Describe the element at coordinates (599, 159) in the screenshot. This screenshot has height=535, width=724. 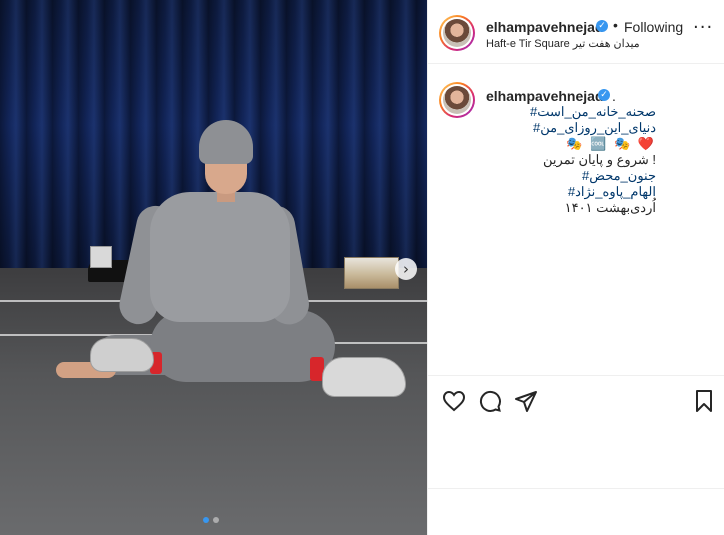
I see `caption-text-line: ! شروع و پایان تمرین` at that location.